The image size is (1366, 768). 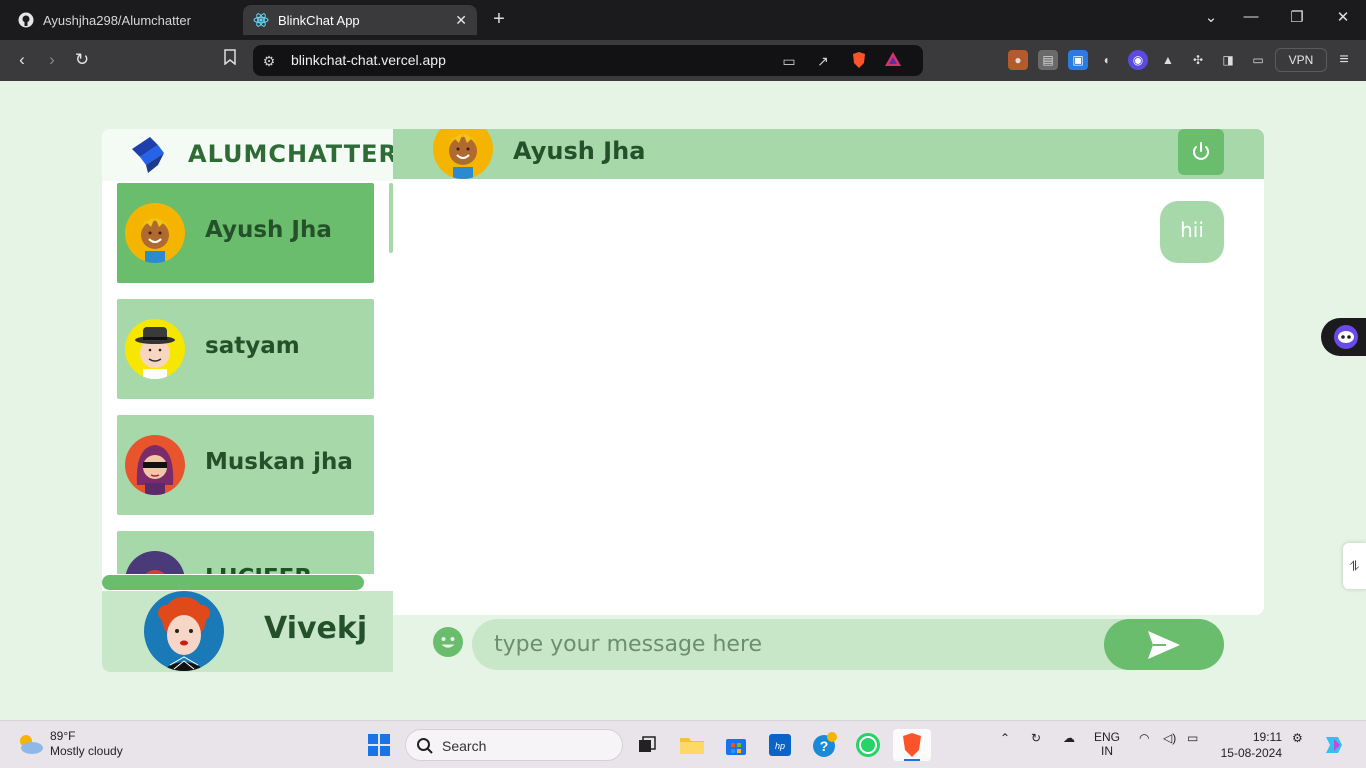 I want to click on cast-icon: ▭, so click(x=789, y=61).